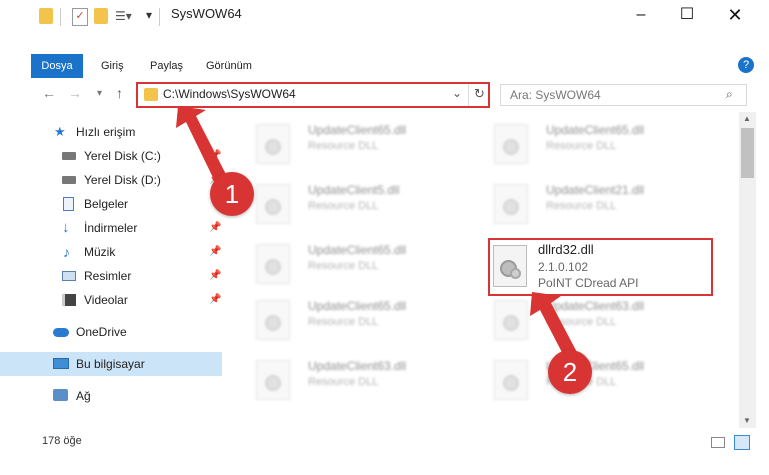 Image resolution: width=769 pixels, height=475 pixels. Describe the element at coordinates (232, 194) in the screenshot. I see `callout-badge-1: 1` at that location.